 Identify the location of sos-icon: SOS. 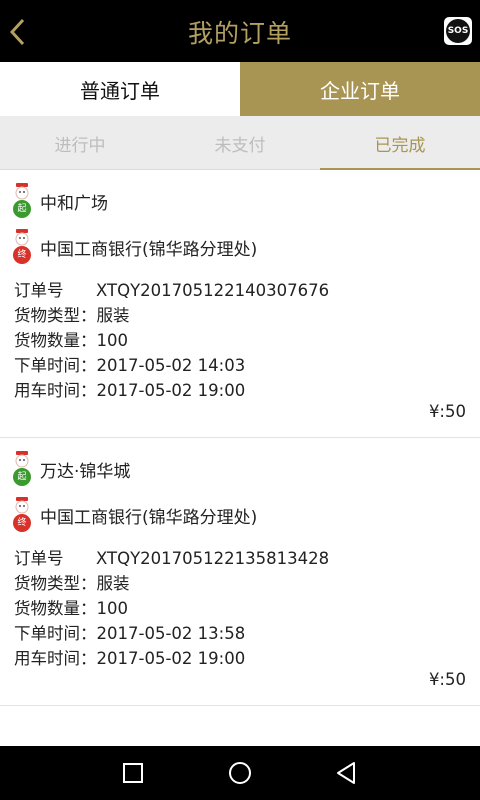
(458, 31).